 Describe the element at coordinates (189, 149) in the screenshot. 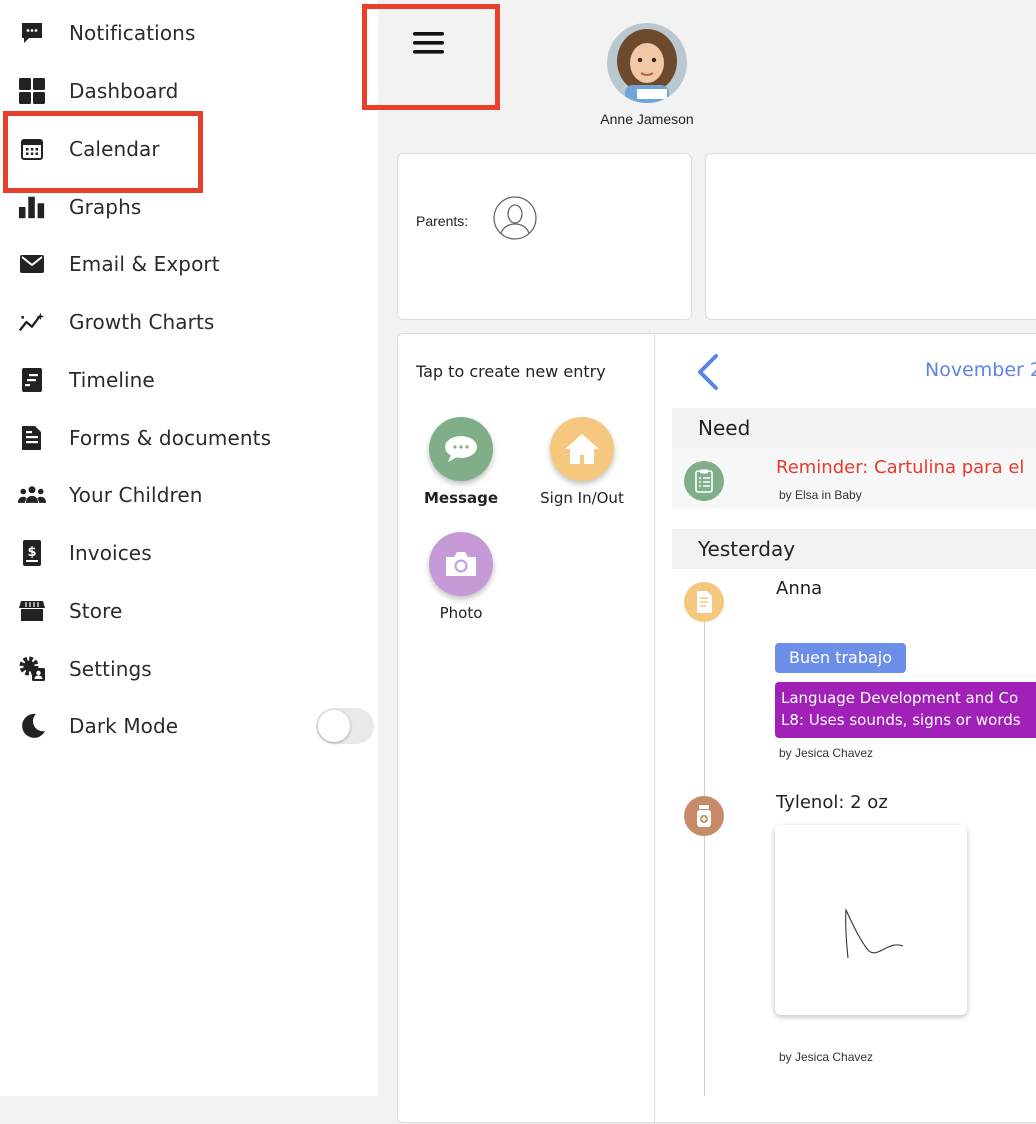

I see `sidebar-item-calendar: Calendar` at that location.